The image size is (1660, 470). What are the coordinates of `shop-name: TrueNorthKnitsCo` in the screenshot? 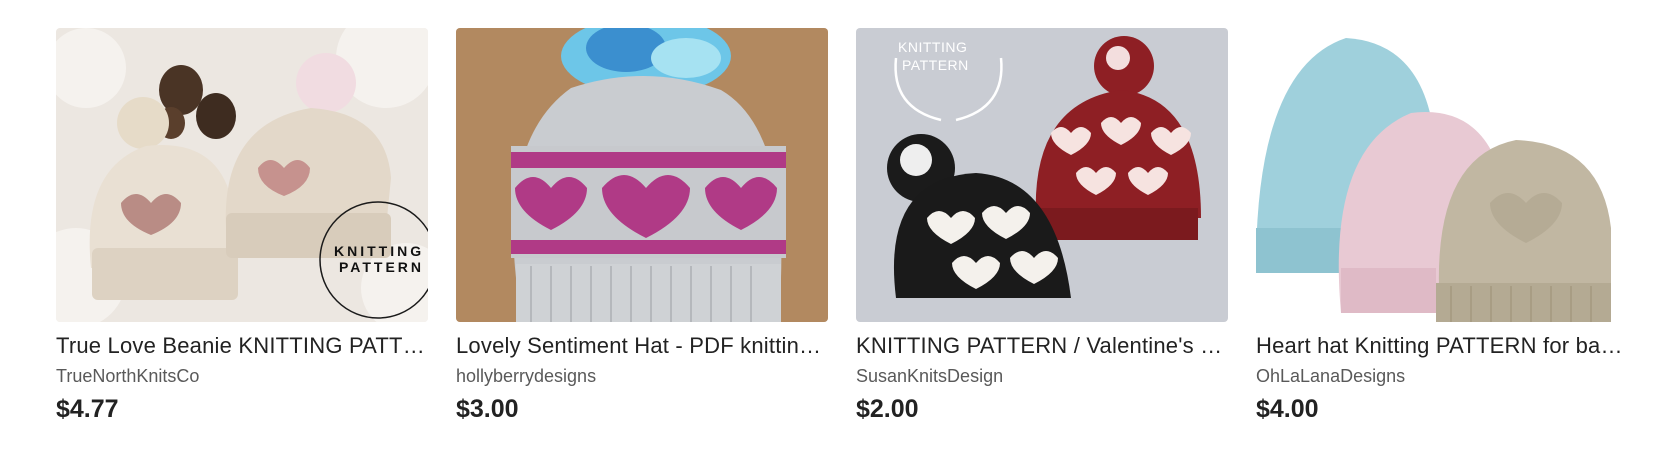 It's located at (242, 376).